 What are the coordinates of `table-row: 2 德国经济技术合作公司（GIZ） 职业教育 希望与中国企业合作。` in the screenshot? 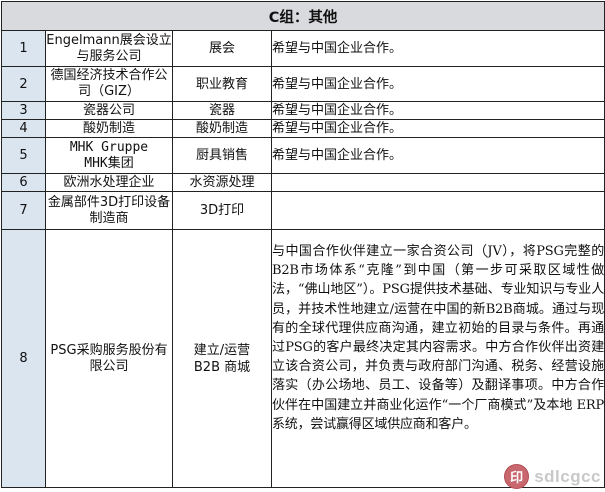 It's located at (303, 84).